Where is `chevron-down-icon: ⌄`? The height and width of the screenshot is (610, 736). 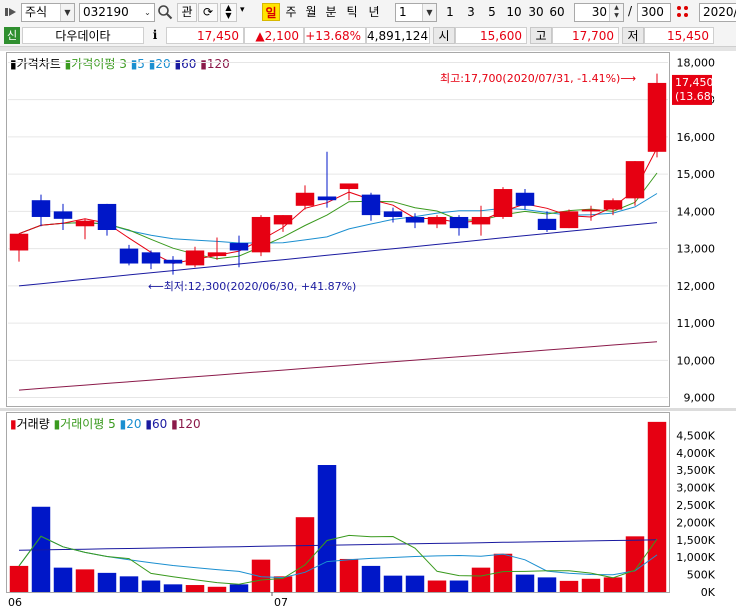
chevron-down-icon: ⌄ is located at coordinates (147, 12).